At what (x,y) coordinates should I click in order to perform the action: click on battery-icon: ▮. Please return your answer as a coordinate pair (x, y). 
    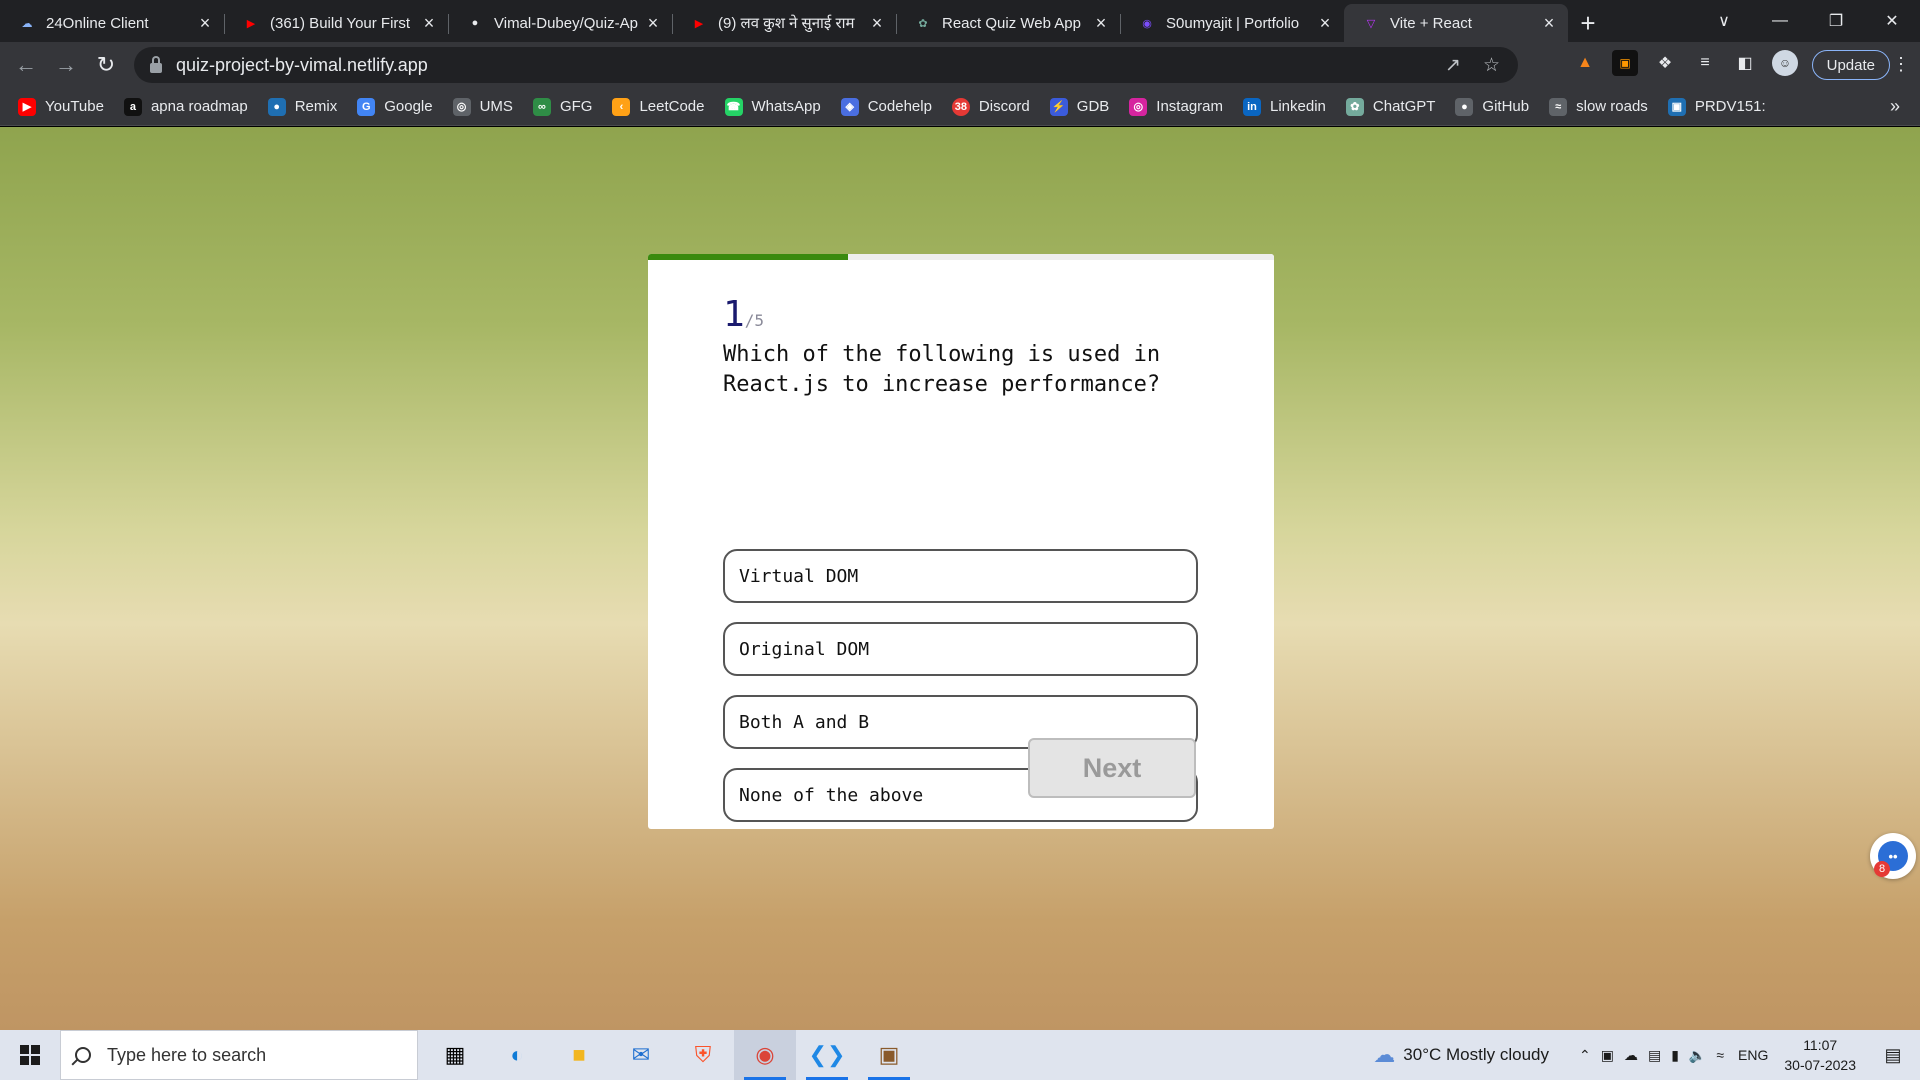
    Looking at the image, I should click on (1675, 1055).